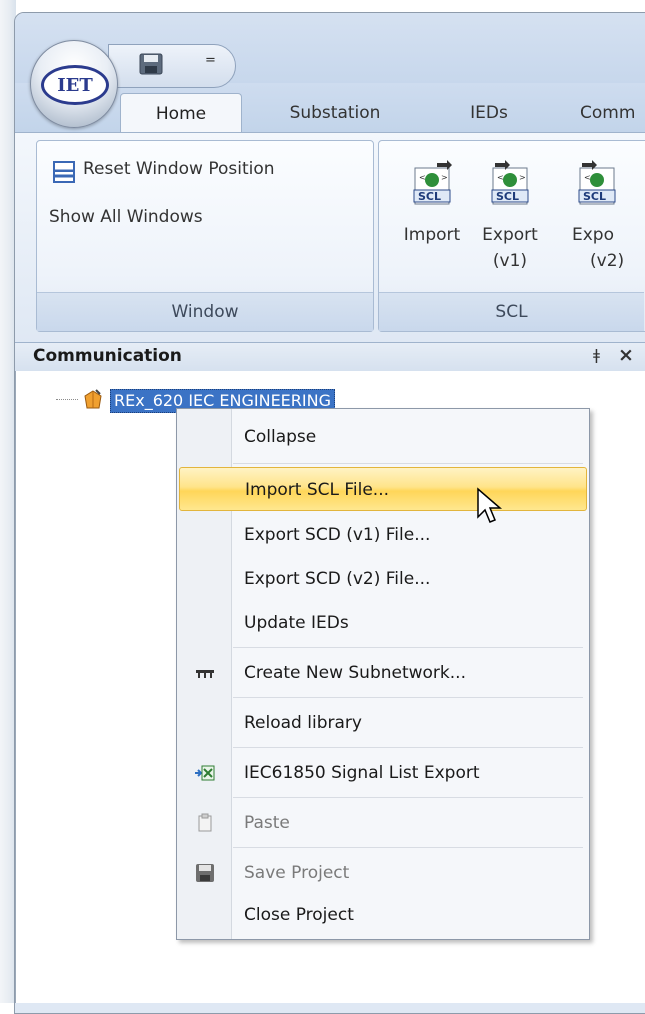 The width and height of the screenshot is (645, 1014). What do you see at coordinates (510, 261) in the screenshot?
I see `export-v1-sub: (v1)` at bounding box center [510, 261].